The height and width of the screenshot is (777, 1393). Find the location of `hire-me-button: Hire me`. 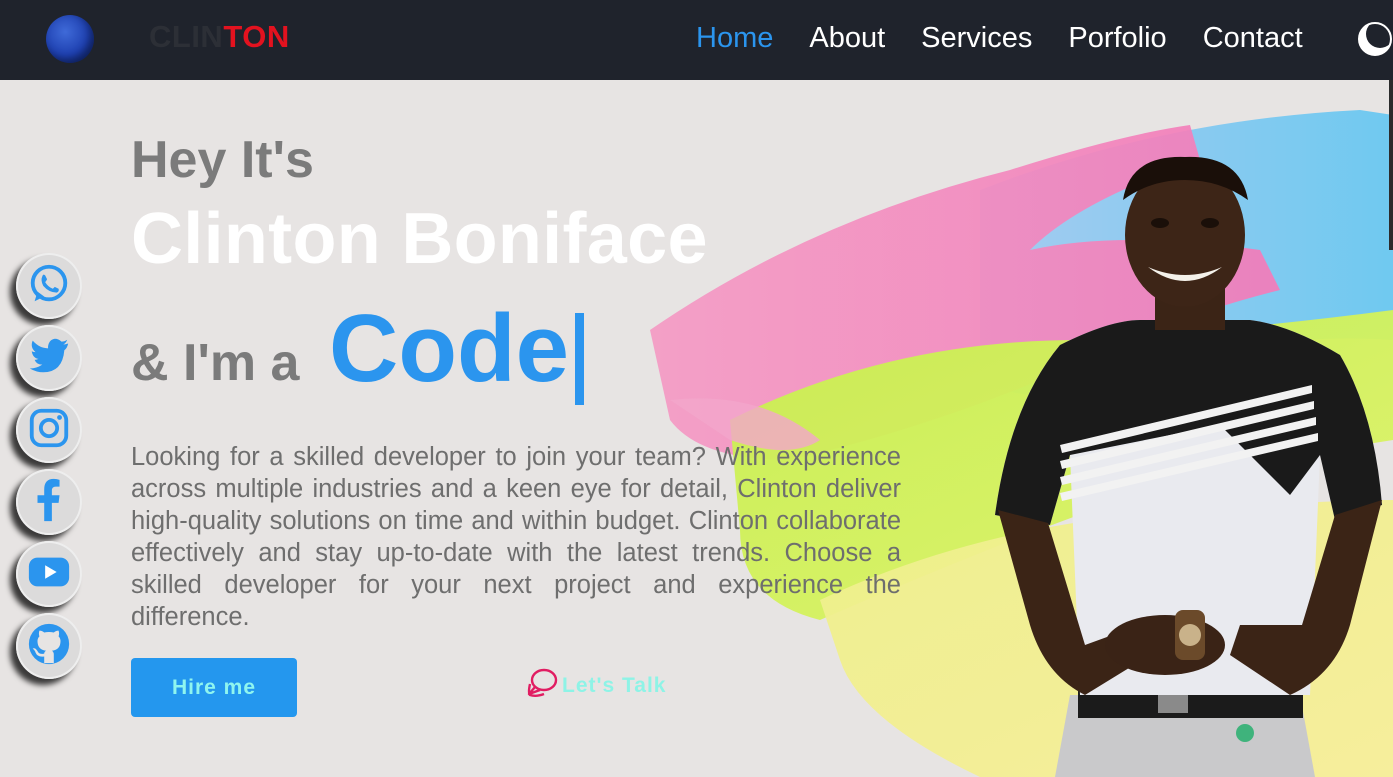

hire-me-button: Hire me is located at coordinates (214, 687).